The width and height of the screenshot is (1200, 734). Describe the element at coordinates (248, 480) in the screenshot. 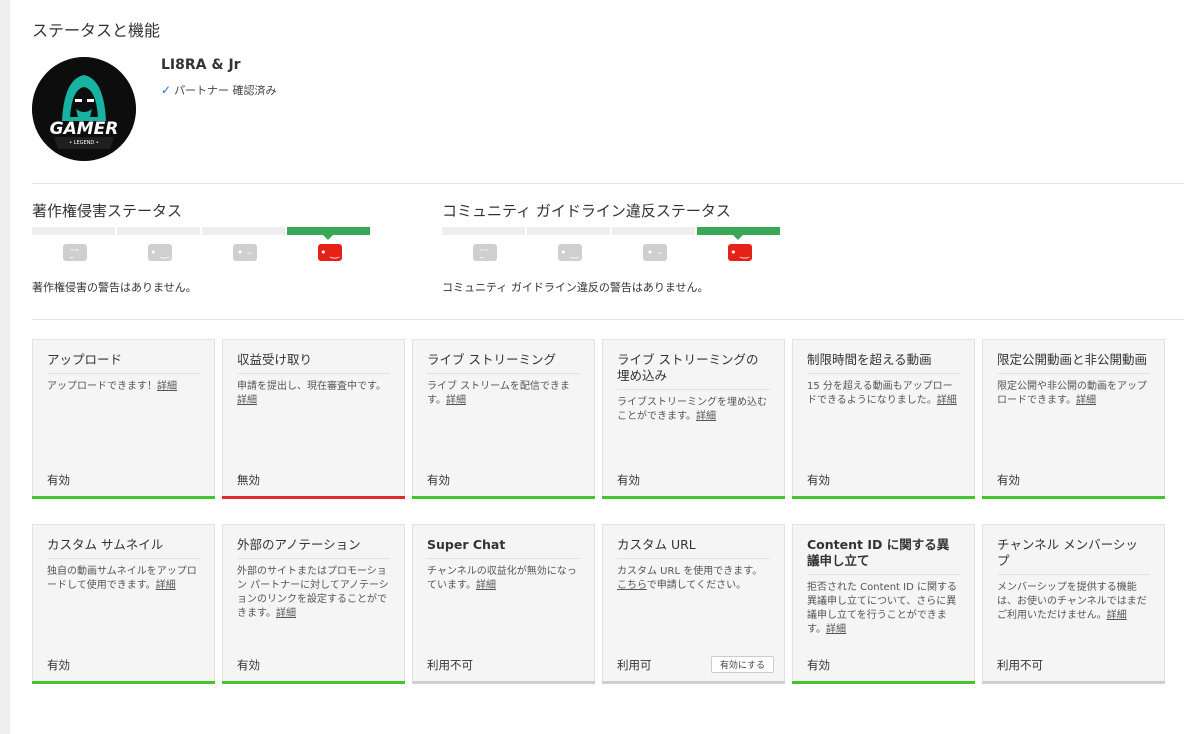

I see `feature-status: 無効` at that location.